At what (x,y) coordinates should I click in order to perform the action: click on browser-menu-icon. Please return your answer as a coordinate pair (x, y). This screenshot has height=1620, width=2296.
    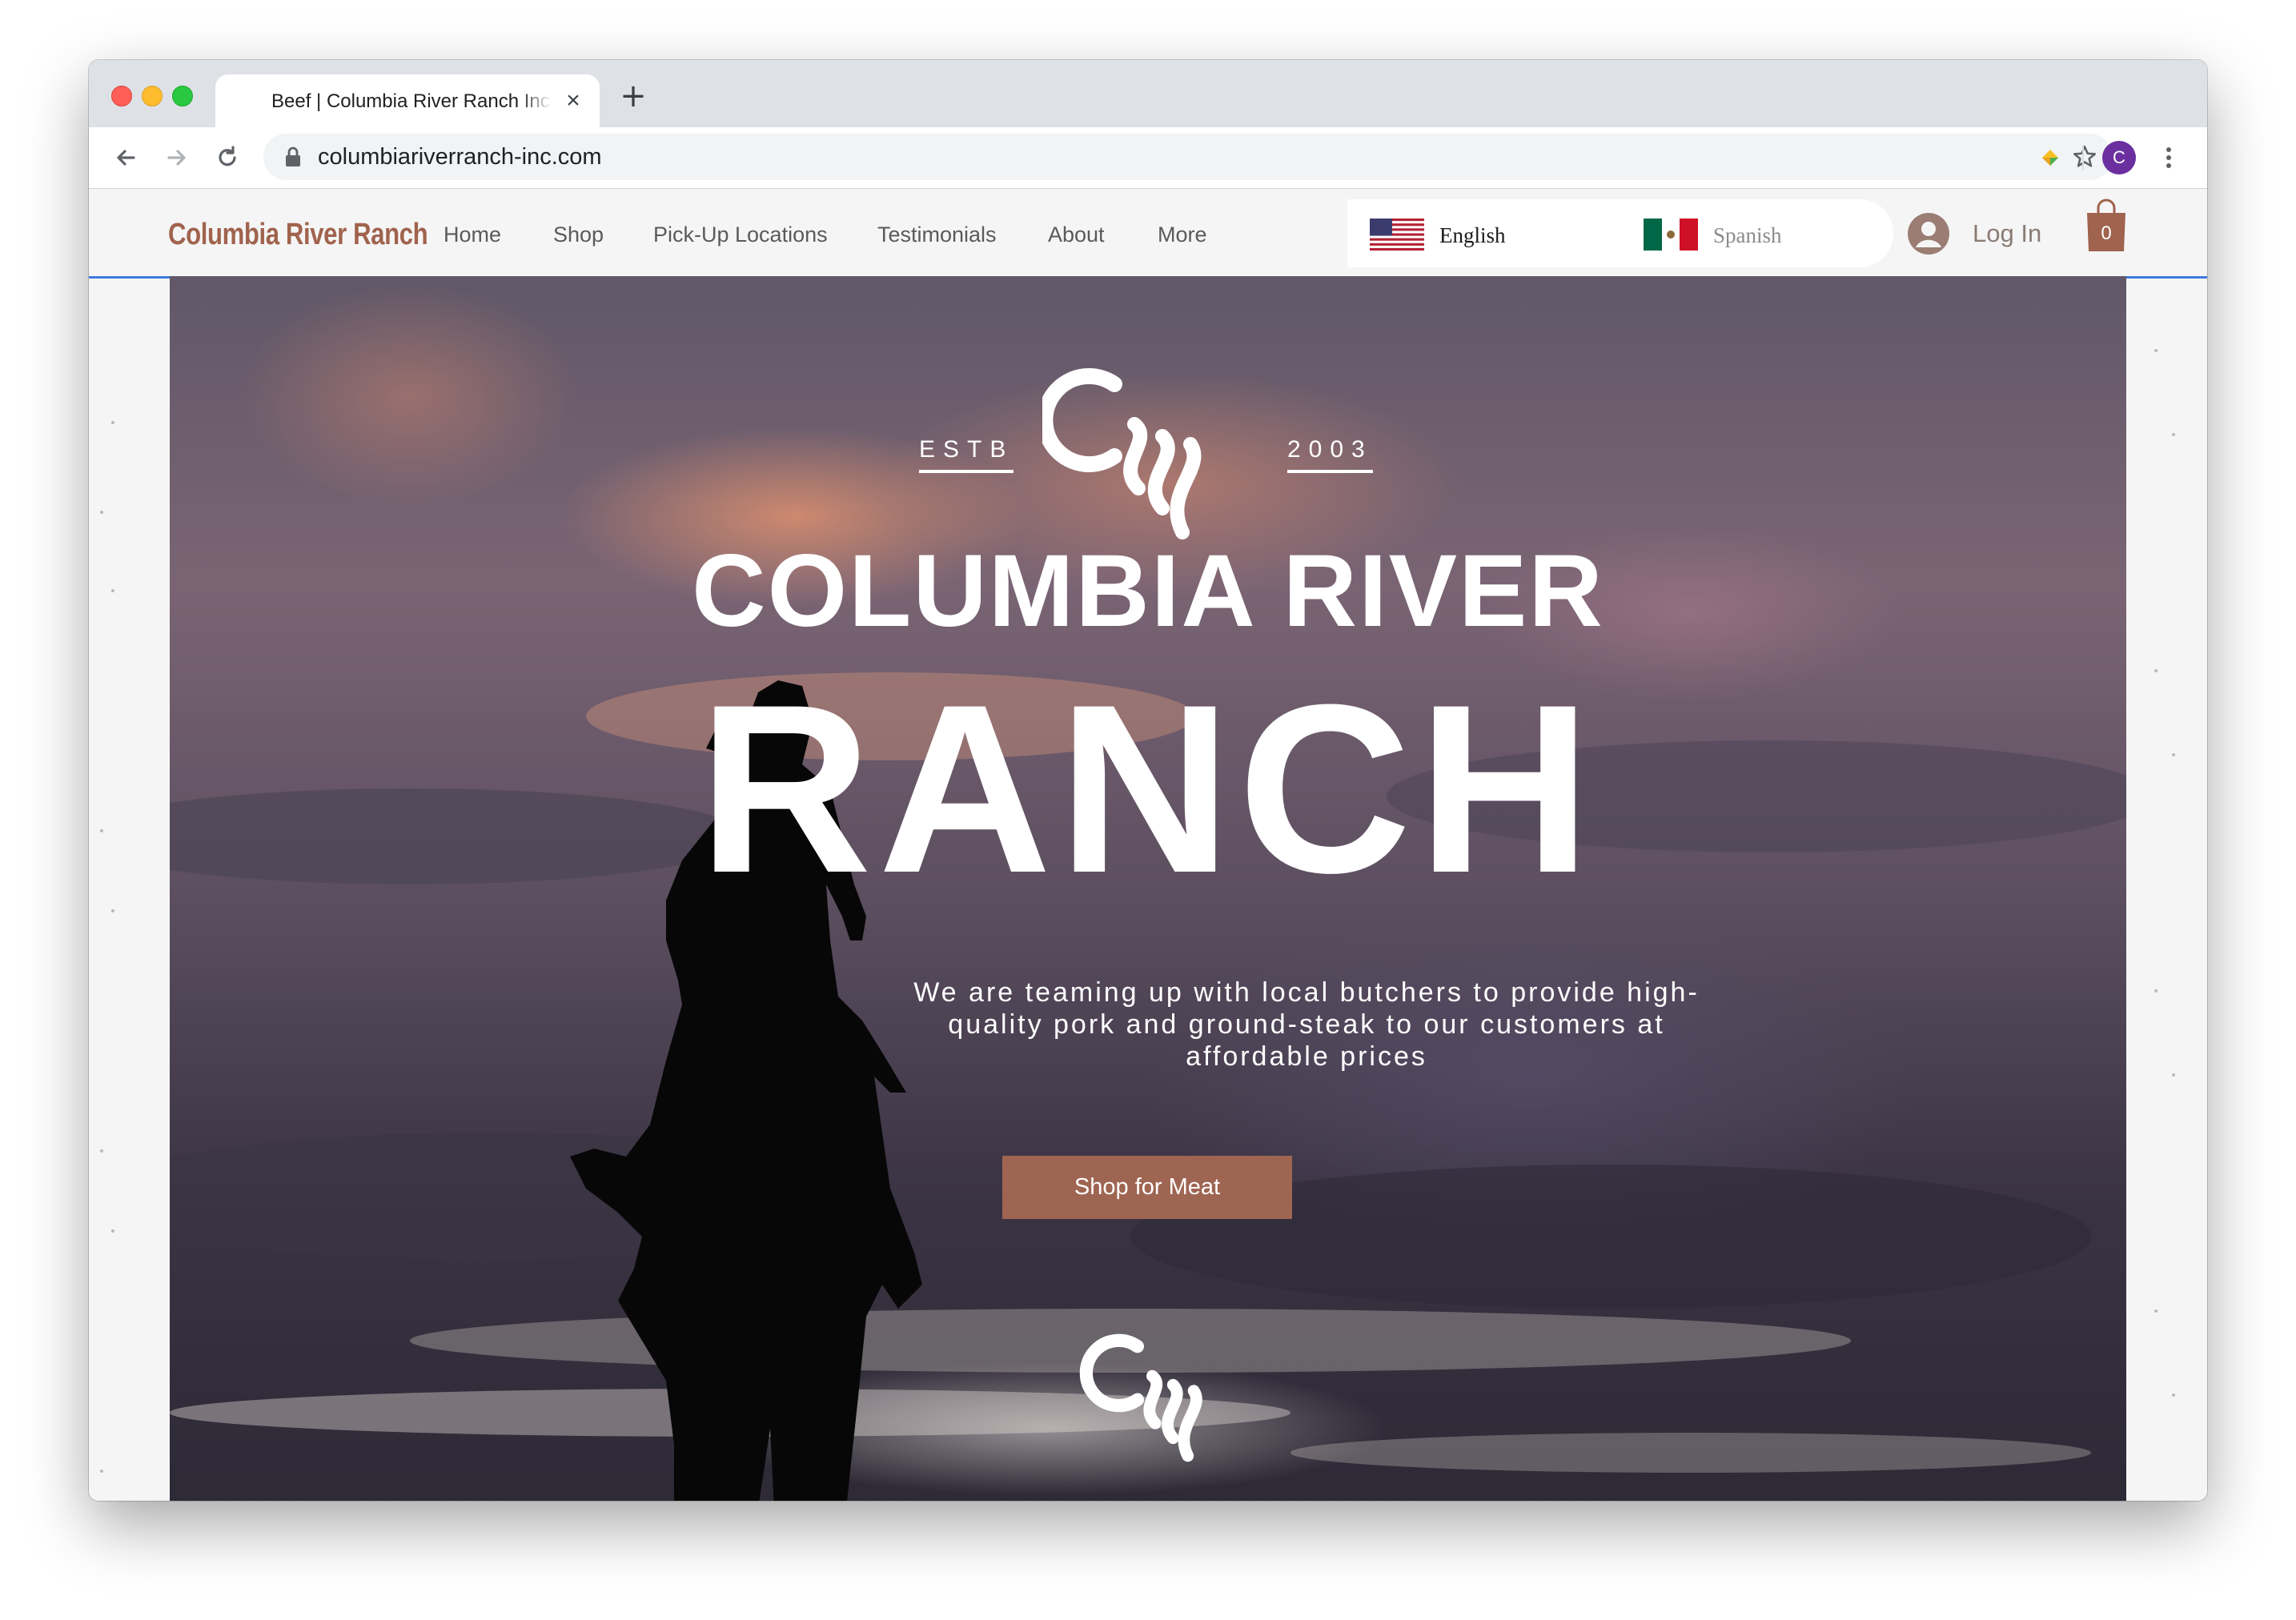
    Looking at the image, I should click on (2168, 157).